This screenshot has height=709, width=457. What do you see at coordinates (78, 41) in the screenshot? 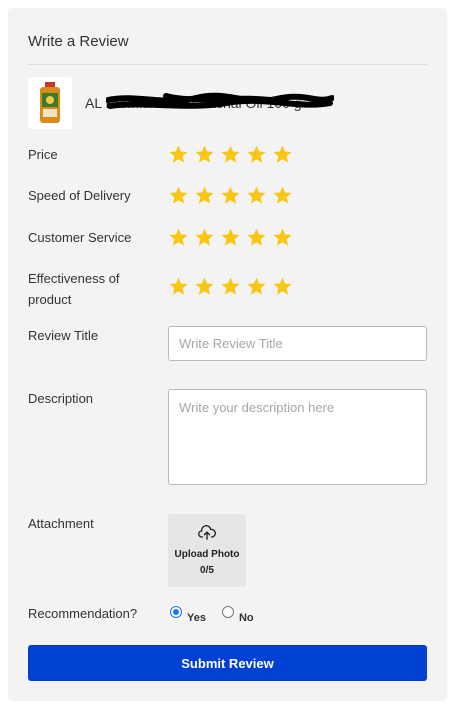
I see `page-title: Write a Review` at bounding box center [78, 41].